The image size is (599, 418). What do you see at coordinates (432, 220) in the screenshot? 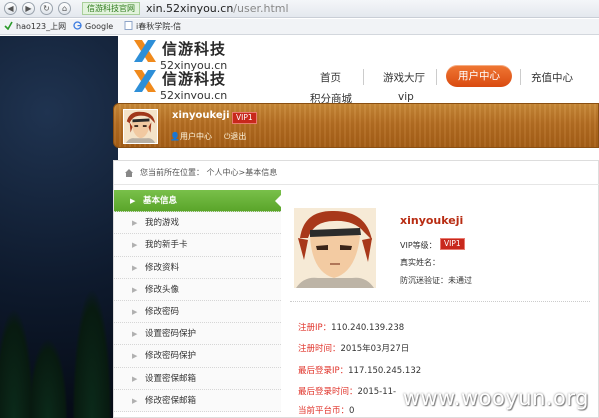
I see `profile-name: xinyoukeji` at bounding box center [432, 220].